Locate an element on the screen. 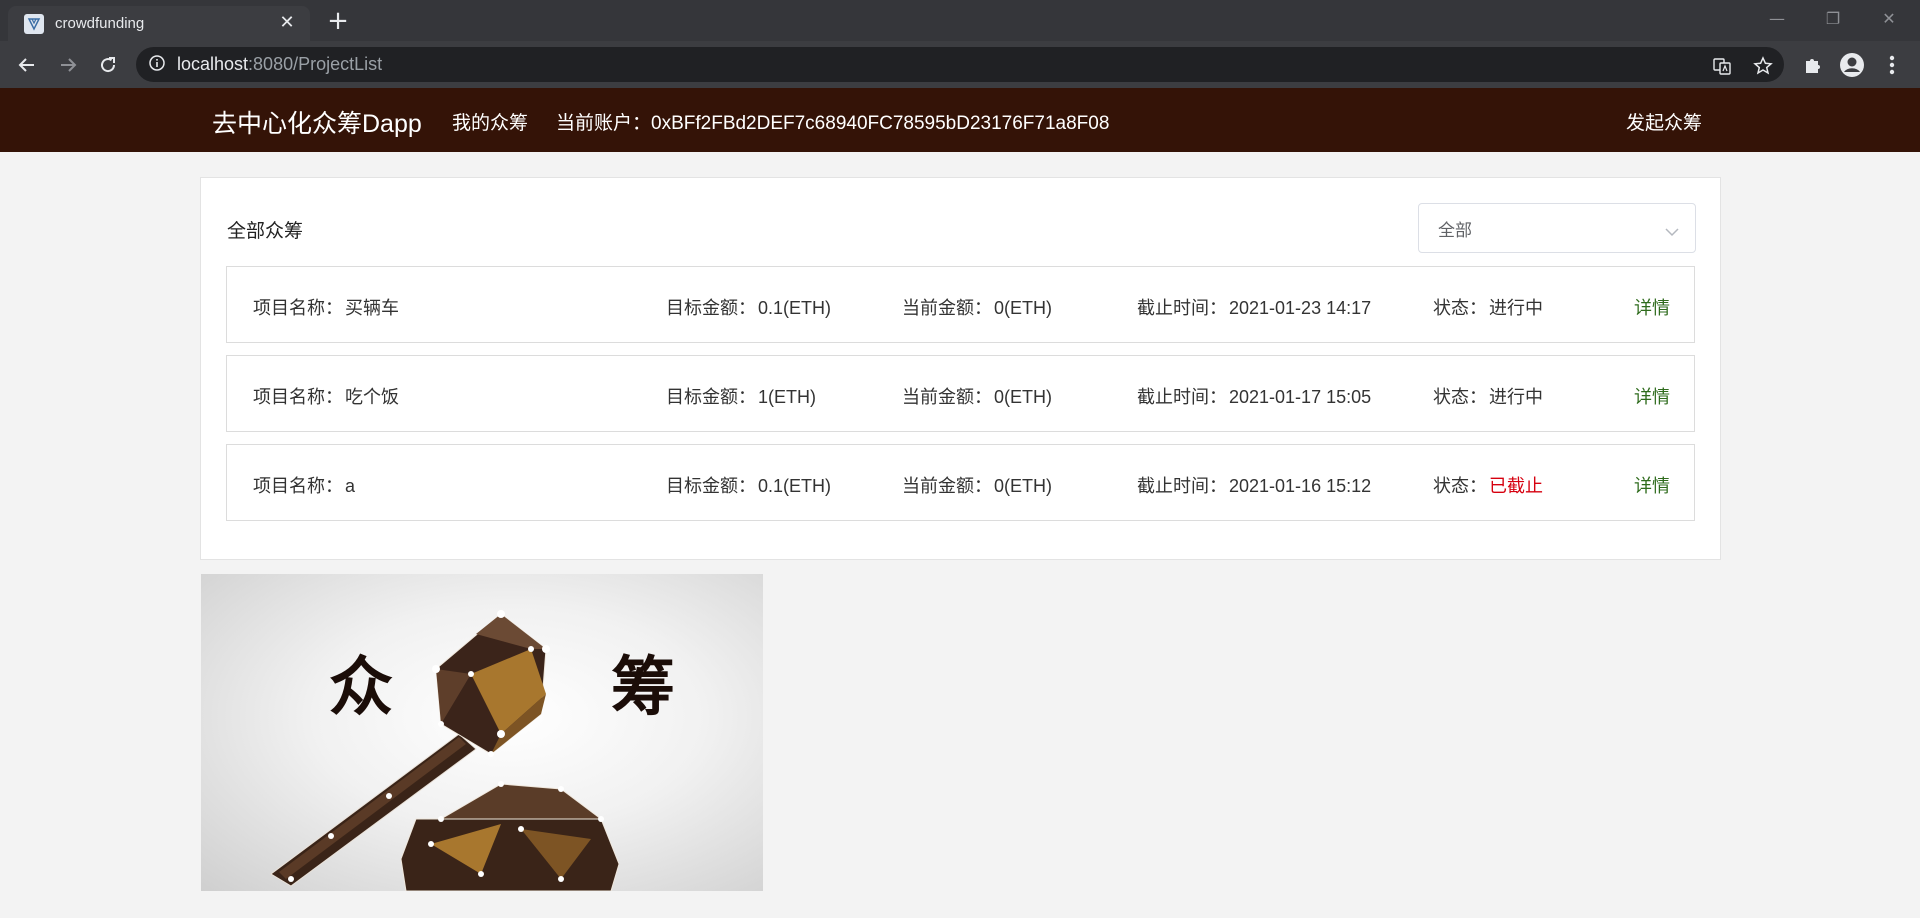  address-bar: localhost:8080/ProjectList is located at coordinates (960, 64).